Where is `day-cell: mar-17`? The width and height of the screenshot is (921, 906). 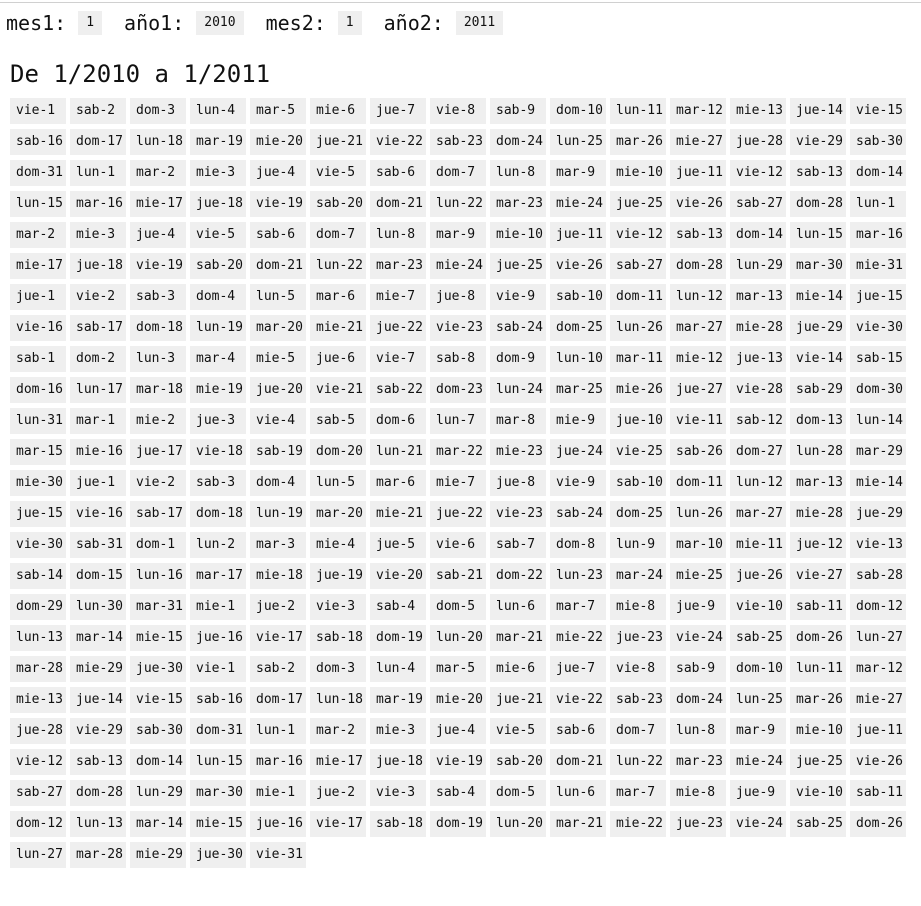
day-cell: mar-17 is located at coordinates (218, 576).